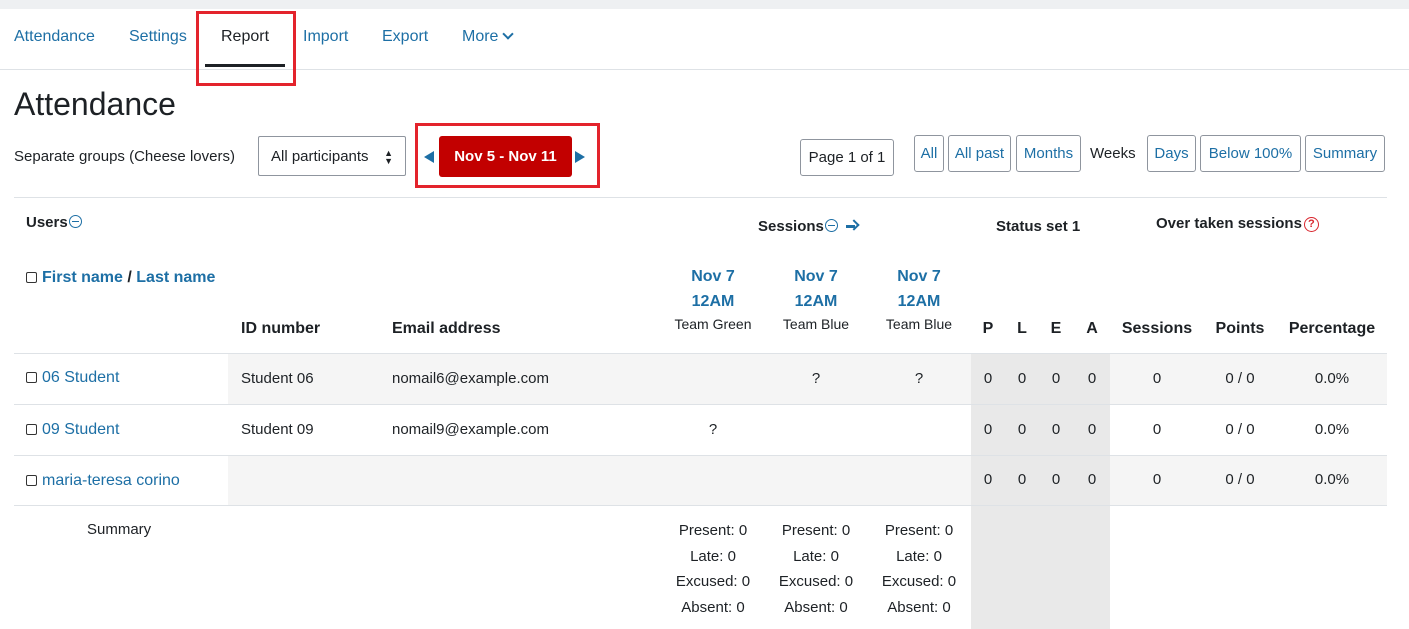  Describe the element at coordinates (1237, 224) in the screenshot. I see `over-taken-header: Over taken sessions?` at that location.